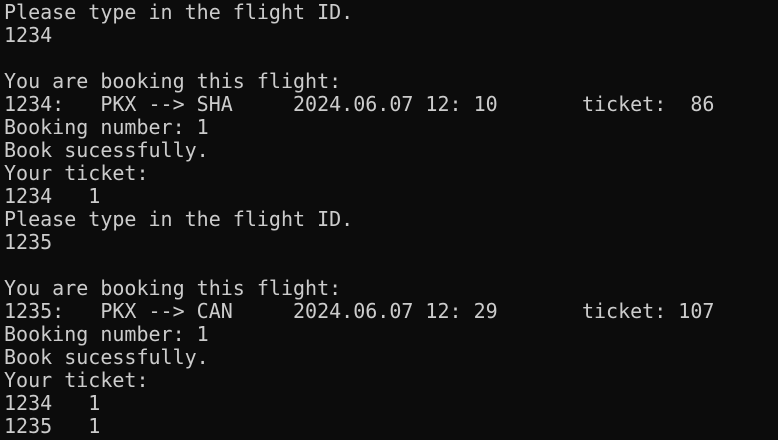 The width and height of the screenshot is (778, 440). Describe the element at coordinates (28, 35) in the screenshot. I see `input-line: 1234` at that location.